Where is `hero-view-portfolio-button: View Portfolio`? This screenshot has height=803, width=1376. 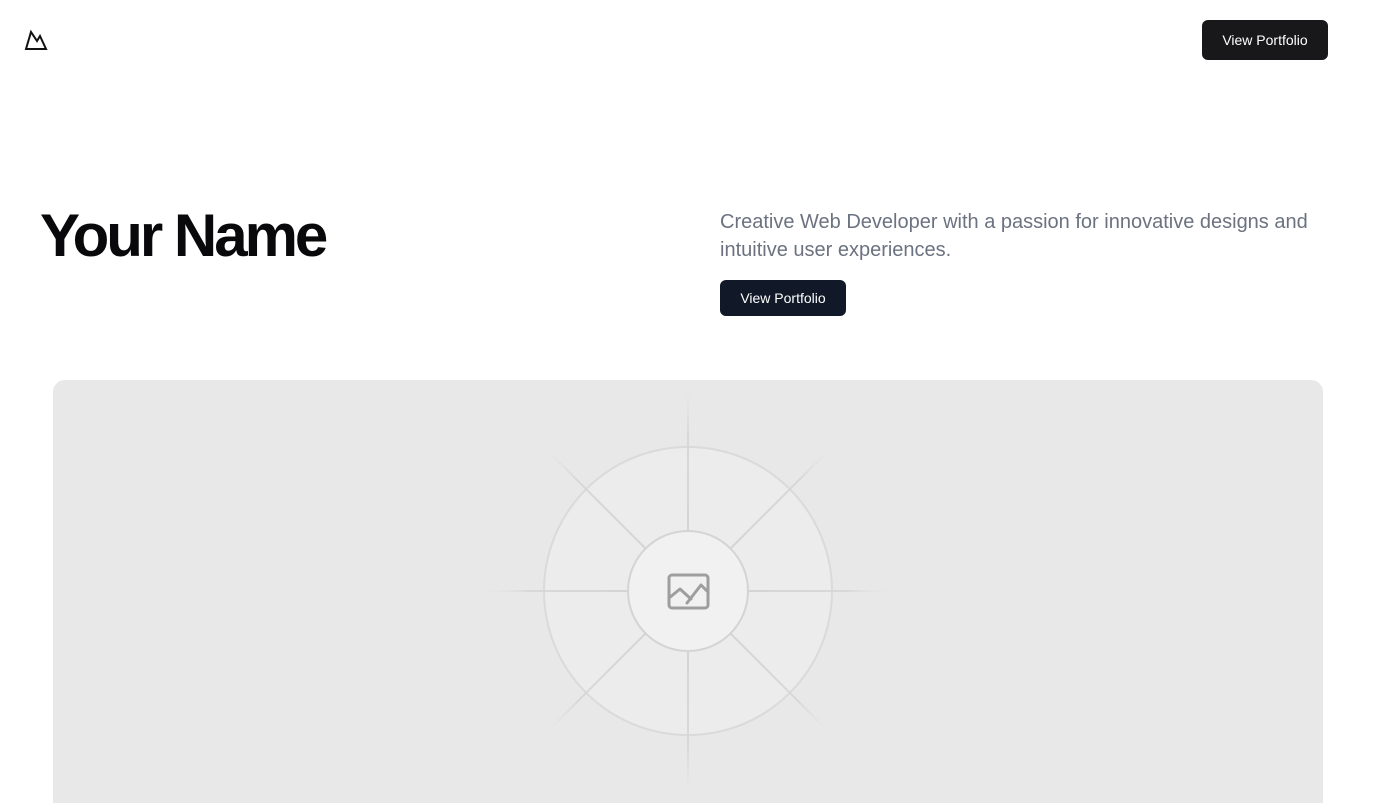
hero-view-portfolio-button: View Portfolio is located at coordinates (783, 298).